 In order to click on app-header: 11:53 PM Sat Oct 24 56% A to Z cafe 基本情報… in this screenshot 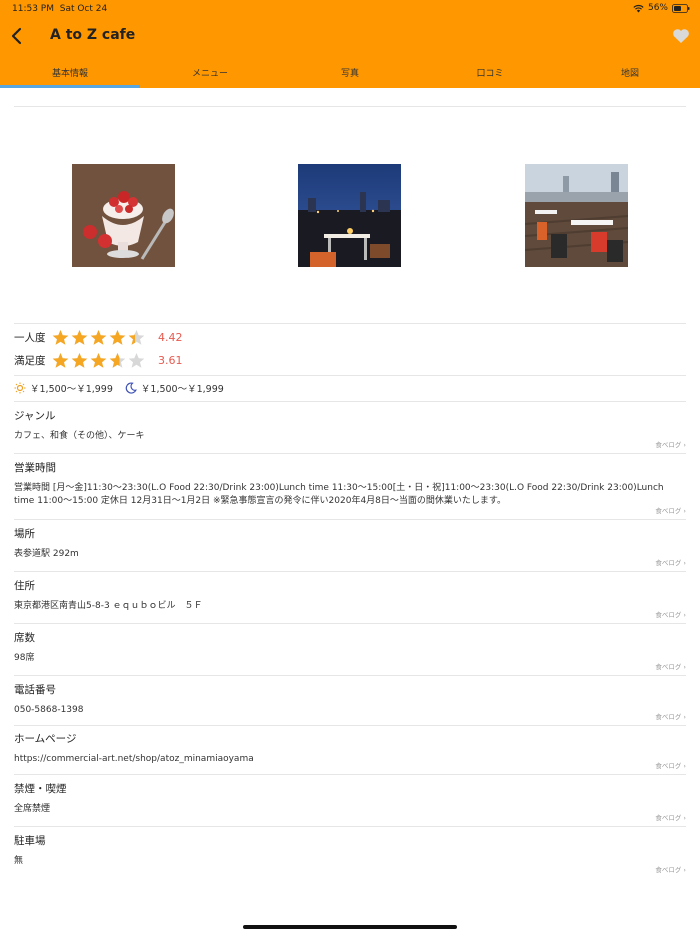, I will do `click(350, 44)`.